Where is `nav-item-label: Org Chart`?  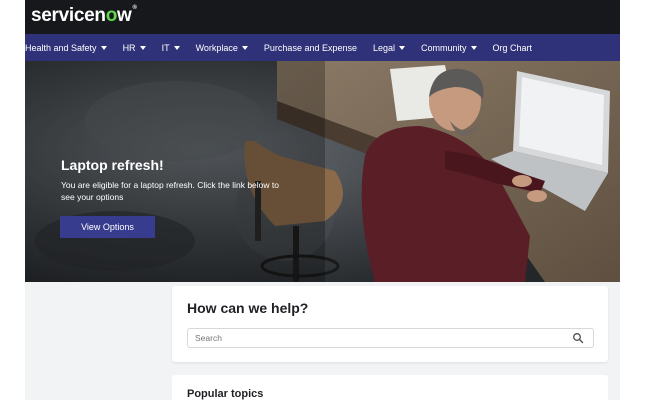
nav-item-label: Org Chart is located at coordinates (512, 47).